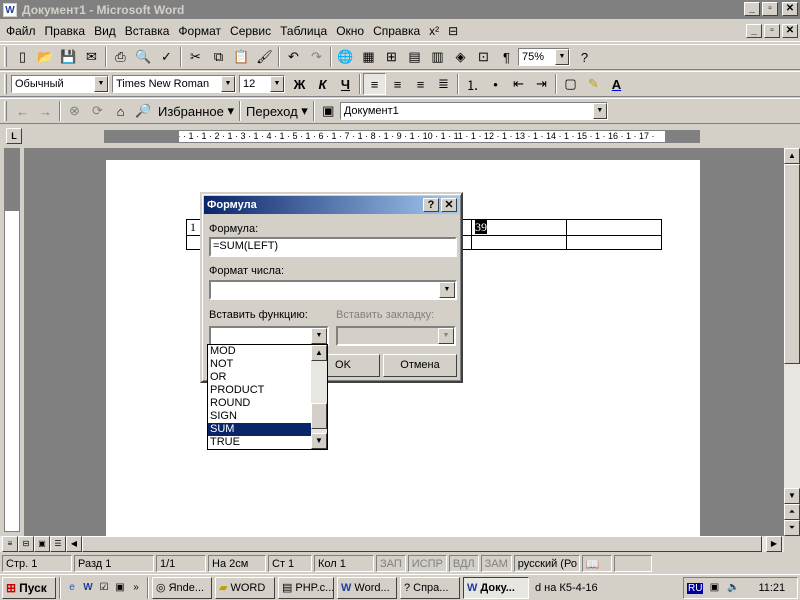  What do you see at coordinates (431, 205) in the screenshot?
I see `dialog-help-button: ?` at bounding box center [431, 205].